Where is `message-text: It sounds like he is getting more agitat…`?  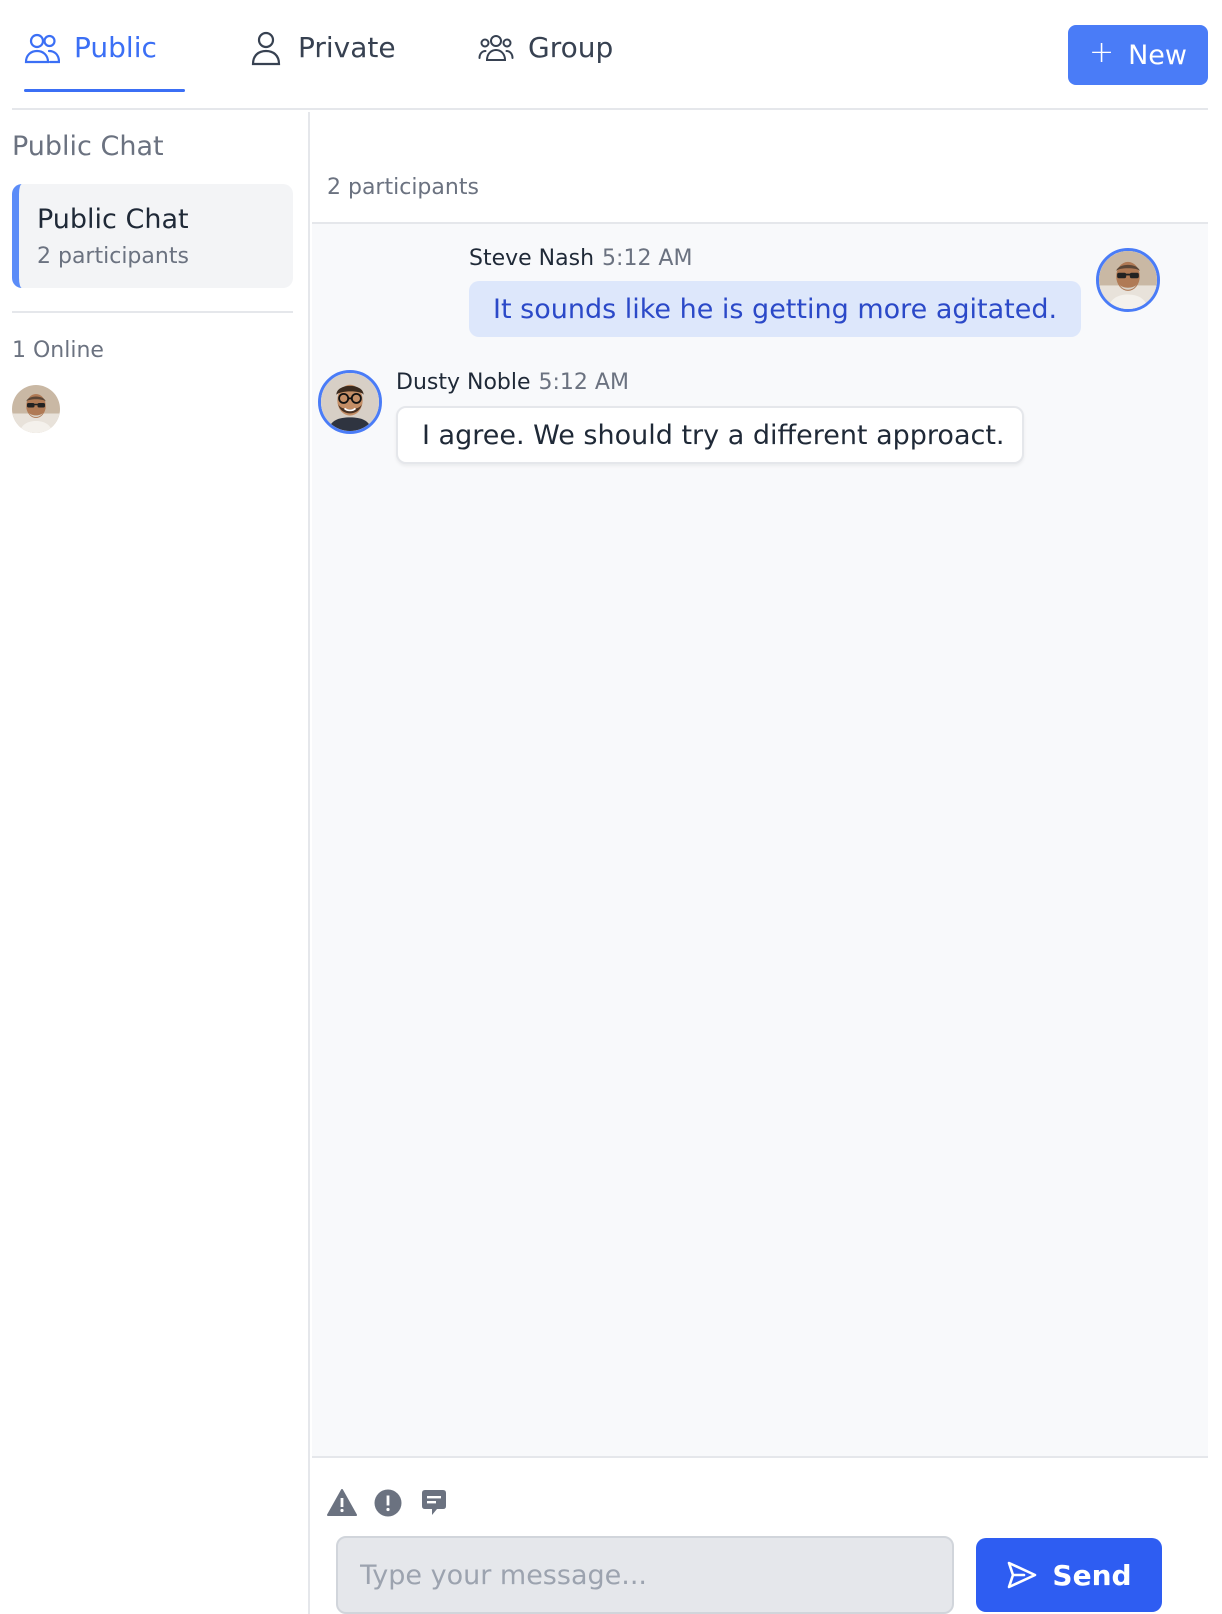
message-text: It sounds like he is getting more agitat… is located at coordinates (775, 309).